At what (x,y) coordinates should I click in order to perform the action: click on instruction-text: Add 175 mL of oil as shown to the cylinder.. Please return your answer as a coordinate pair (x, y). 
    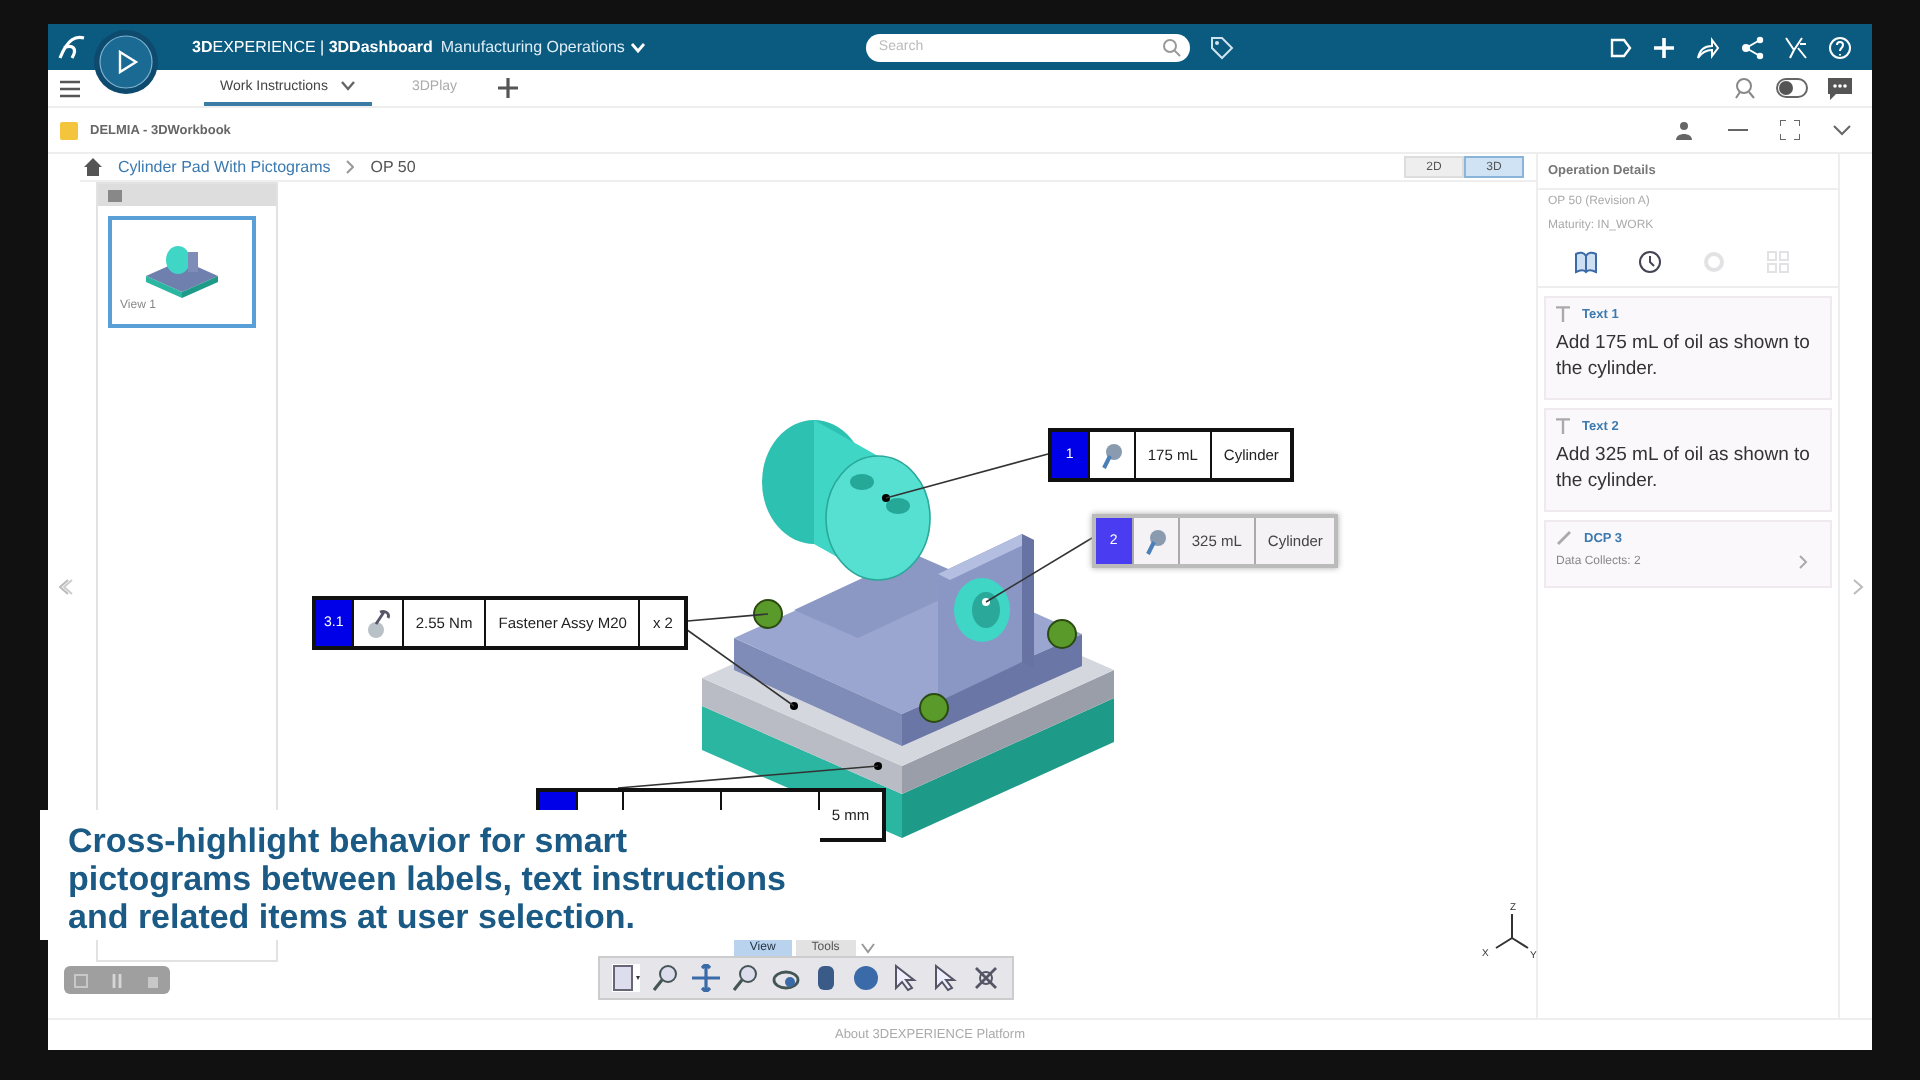
    Looking at the image, I should click on (1684, 356).